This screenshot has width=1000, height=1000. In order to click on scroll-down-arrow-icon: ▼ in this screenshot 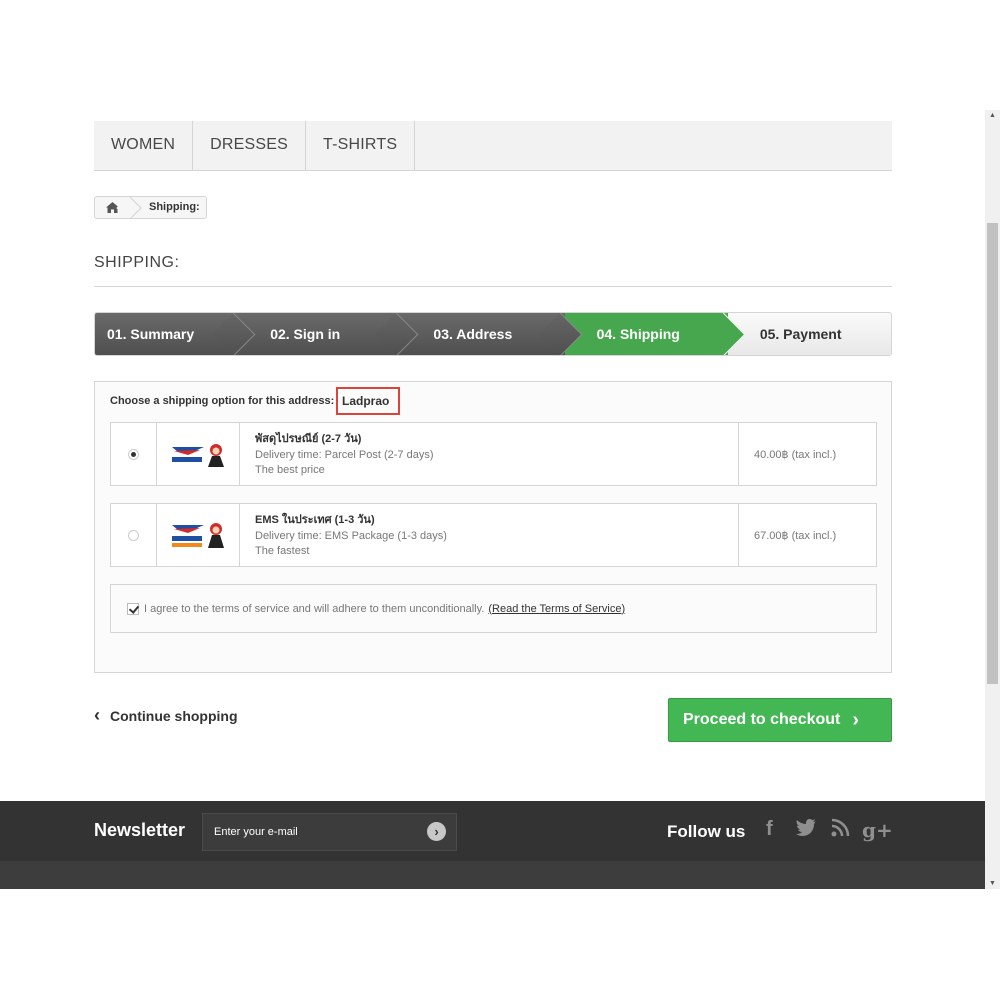, I will do `click(992, 883)`.